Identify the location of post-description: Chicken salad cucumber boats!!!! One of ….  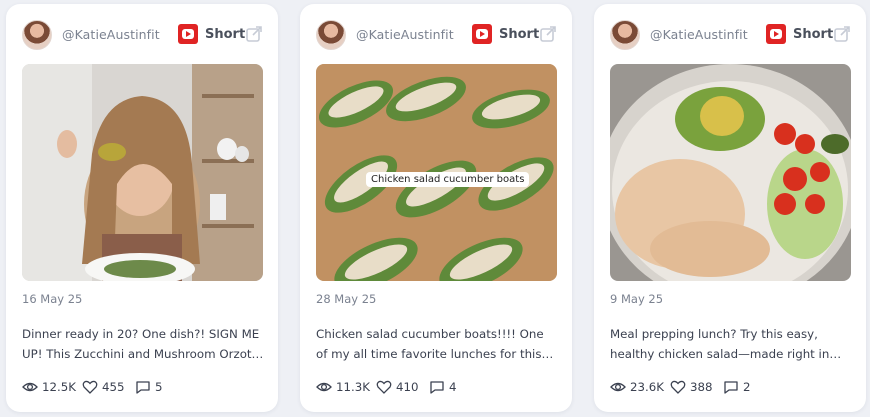
(430, 344).